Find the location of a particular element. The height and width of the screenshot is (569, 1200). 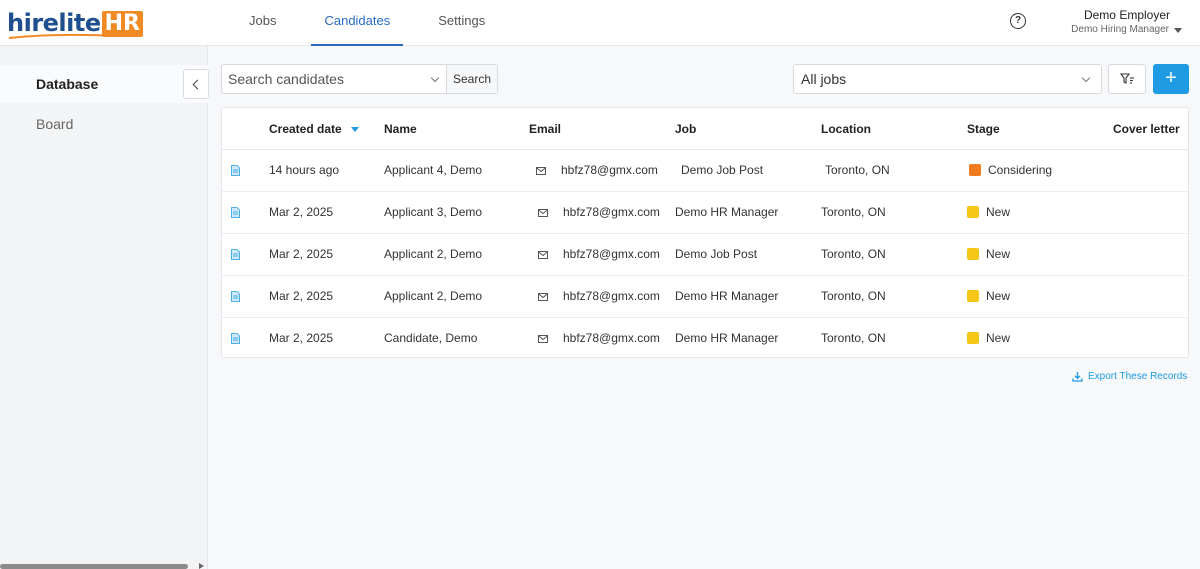

logo-swoosh-icon is located at coordinates (63, 36).